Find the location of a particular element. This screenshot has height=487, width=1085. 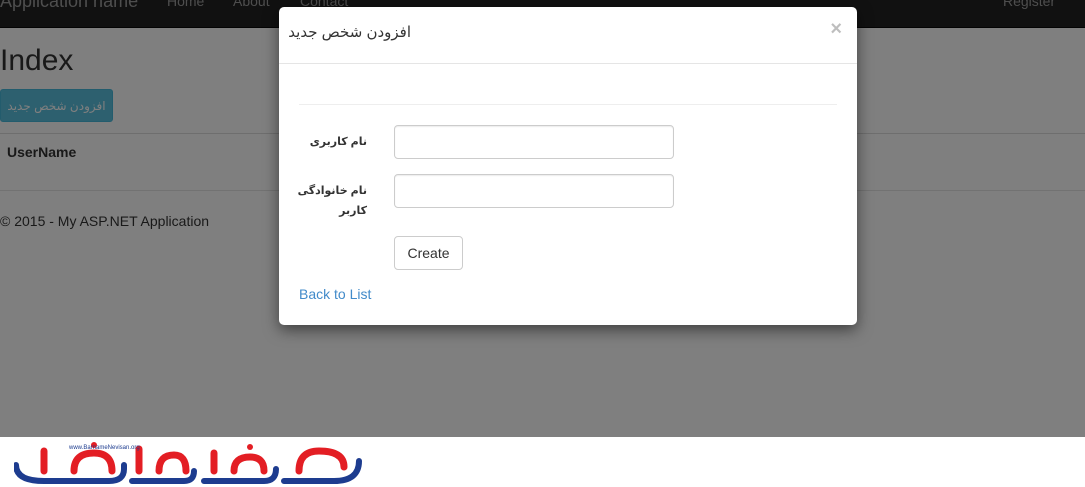

form-divider is located at coordinates (568, 104).